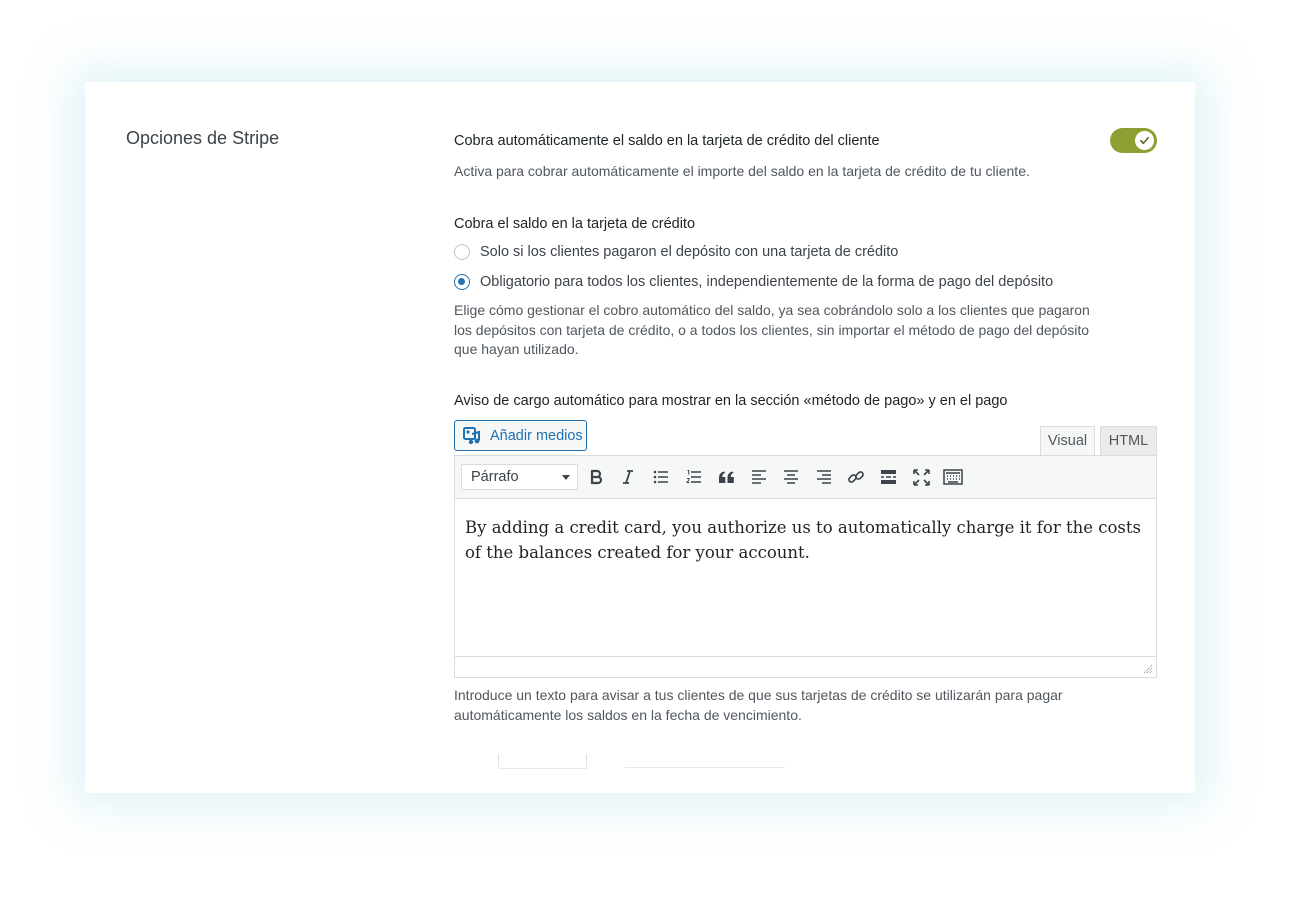 This screenshot has width=1300, height=897. Describe the element at coordinates (566, 477) in the screenshot. I see `chevron-down-icon` at that location.